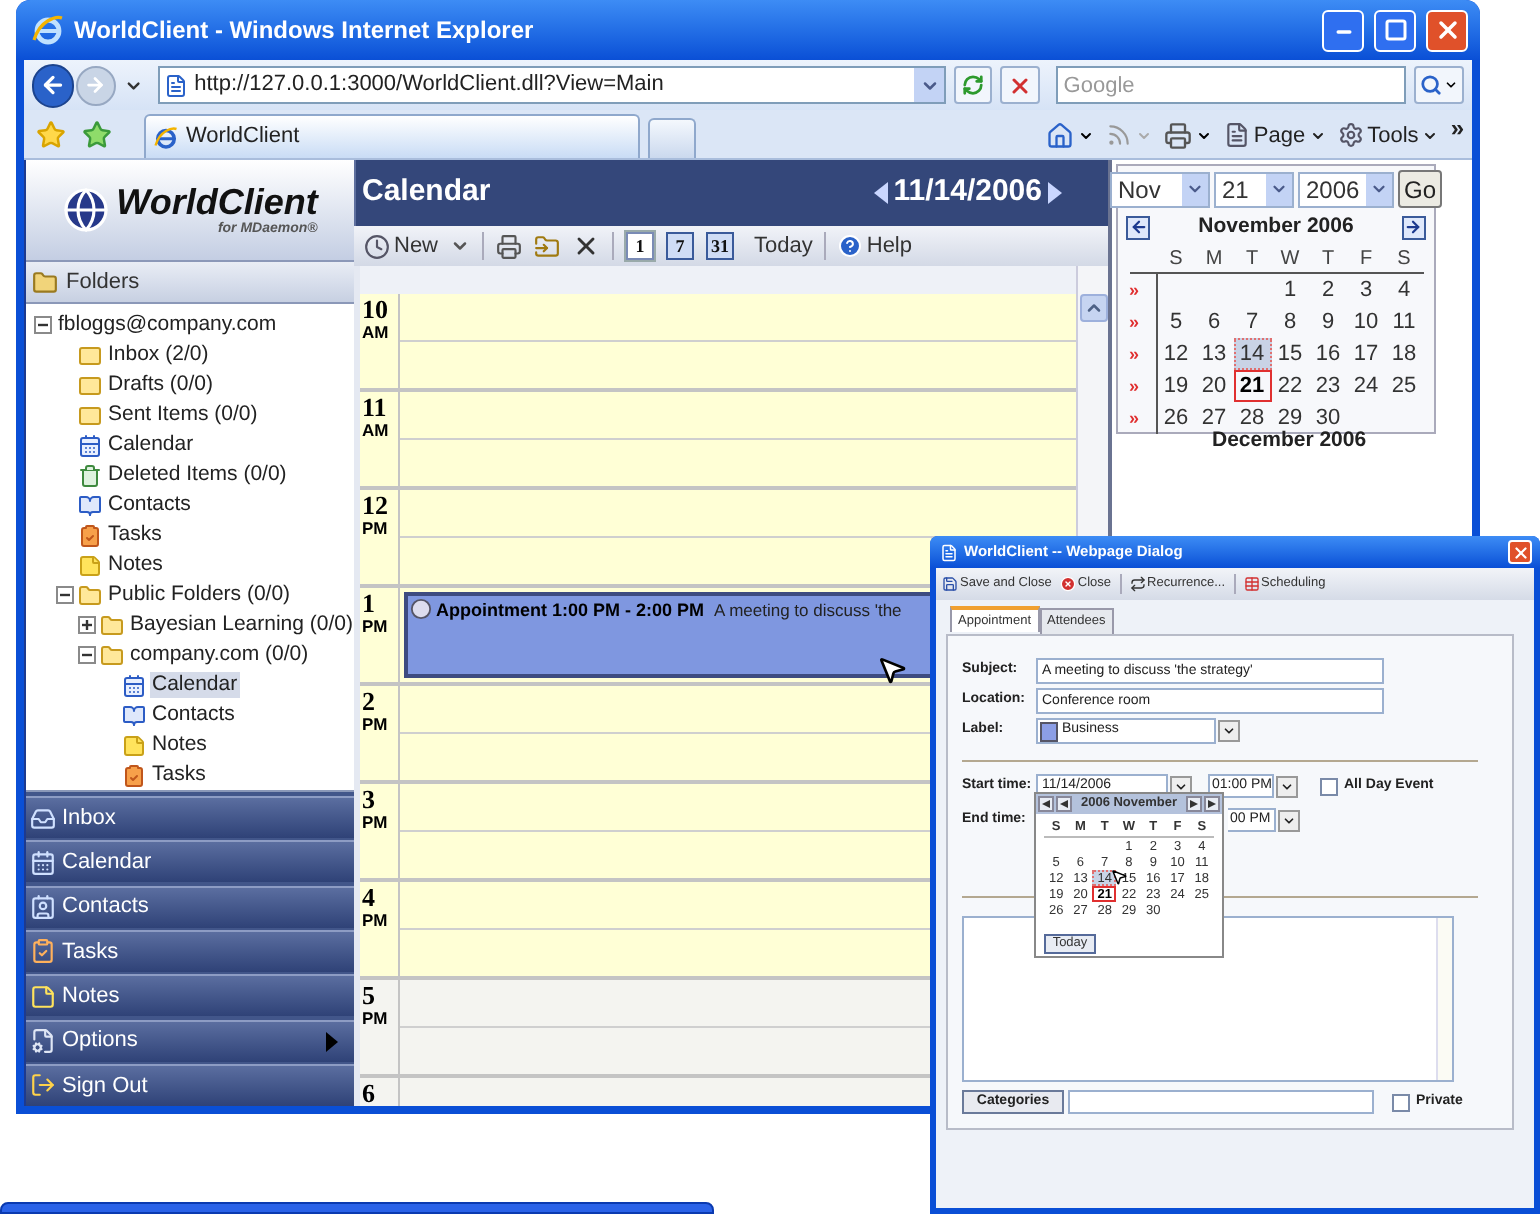  Describe the element at coordinates (1214, 385) in the screenshot. I see `calendar-day: 20` at that location.